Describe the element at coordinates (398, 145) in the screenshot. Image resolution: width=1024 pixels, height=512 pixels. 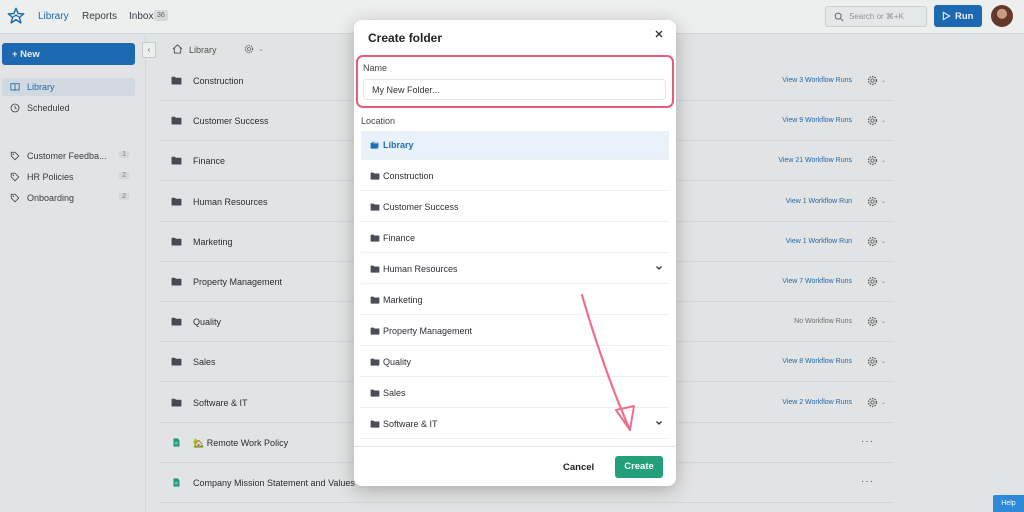
I see `location-name: Library` at that location.